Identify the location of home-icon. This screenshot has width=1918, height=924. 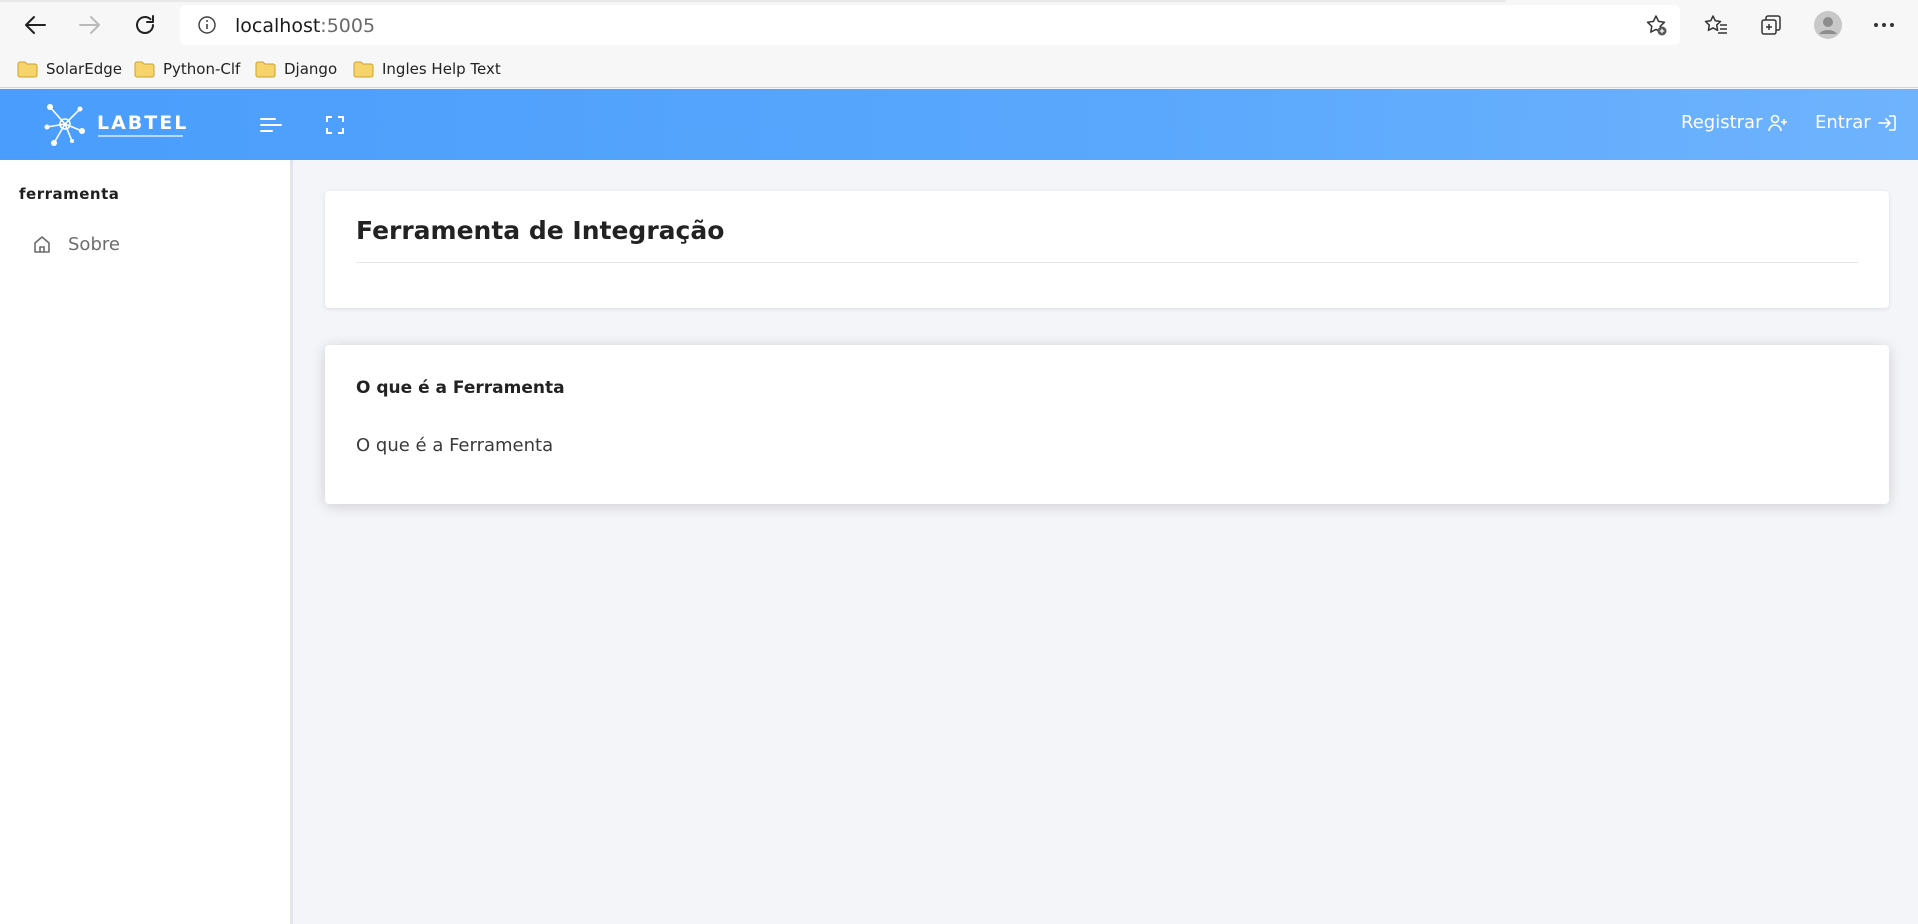
(42, 244).